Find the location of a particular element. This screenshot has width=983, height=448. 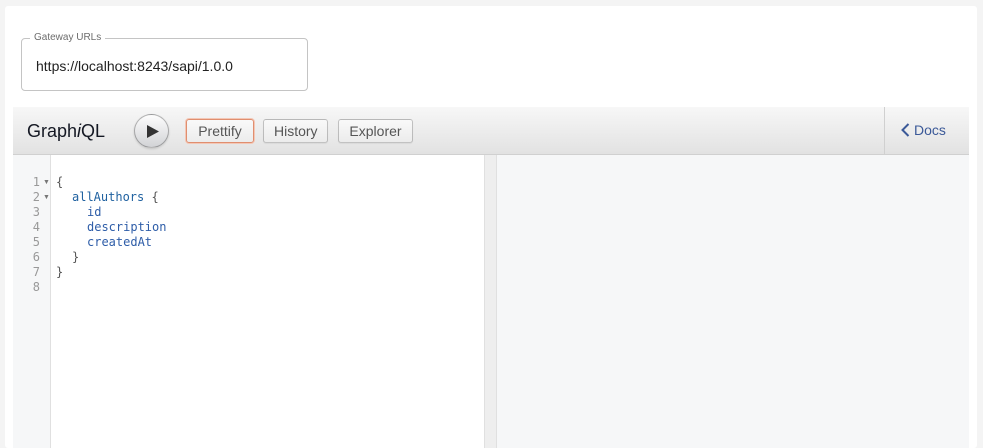

code-punctuation: { is located at coordinates (151, 197).